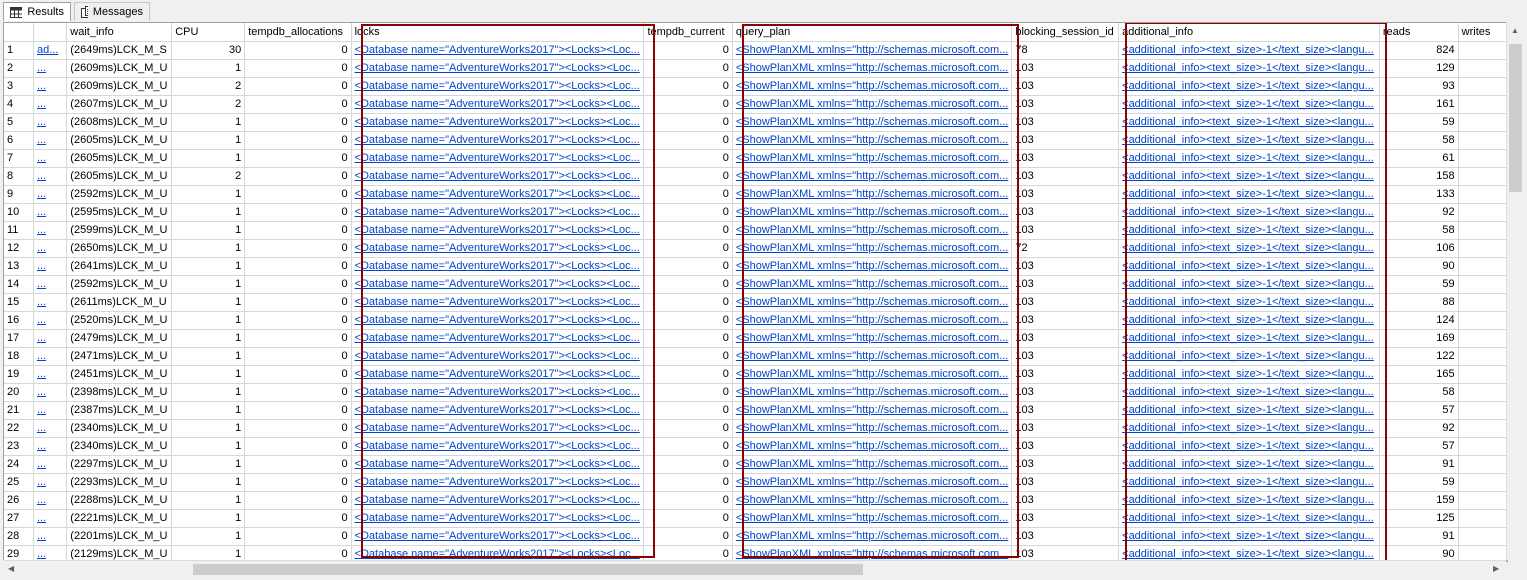 This screenshot has width=1527, height=580. I want to click on reads-cell: 169, so click(1419, 338).